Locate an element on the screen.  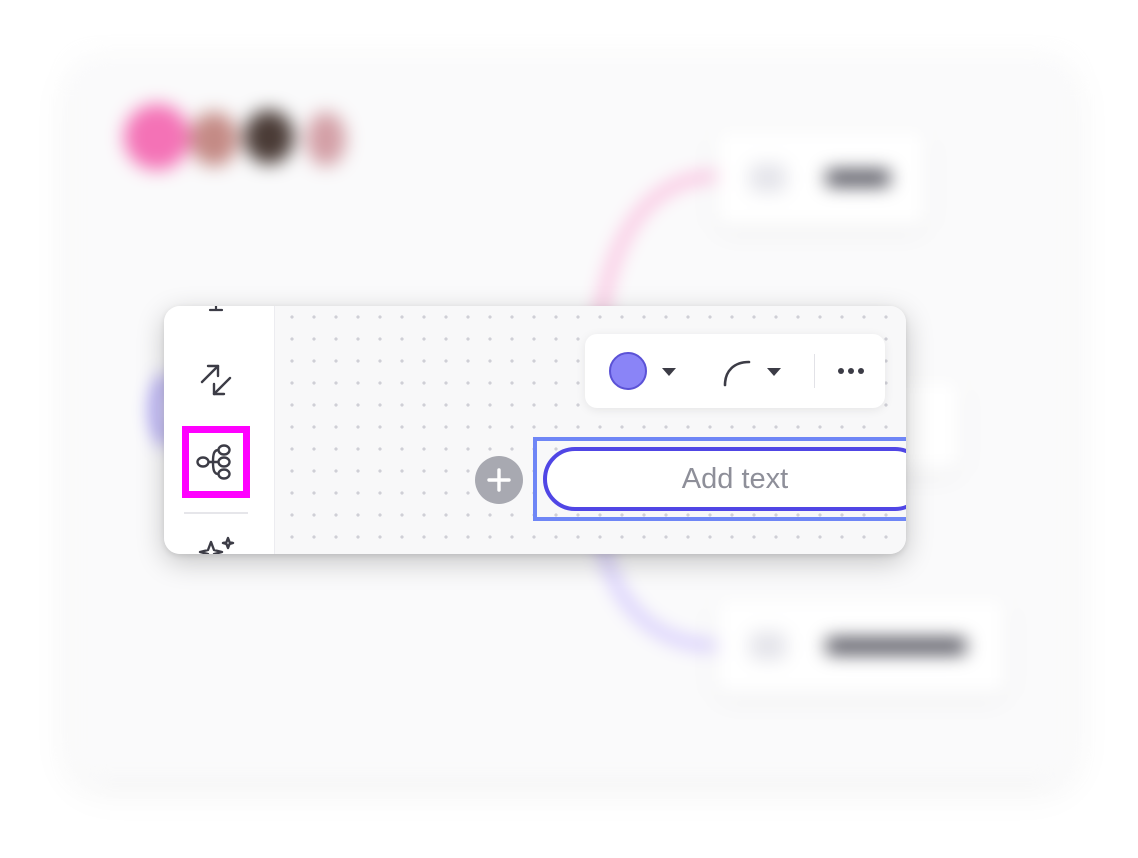
text-tool is located at coordinates (216, 311).